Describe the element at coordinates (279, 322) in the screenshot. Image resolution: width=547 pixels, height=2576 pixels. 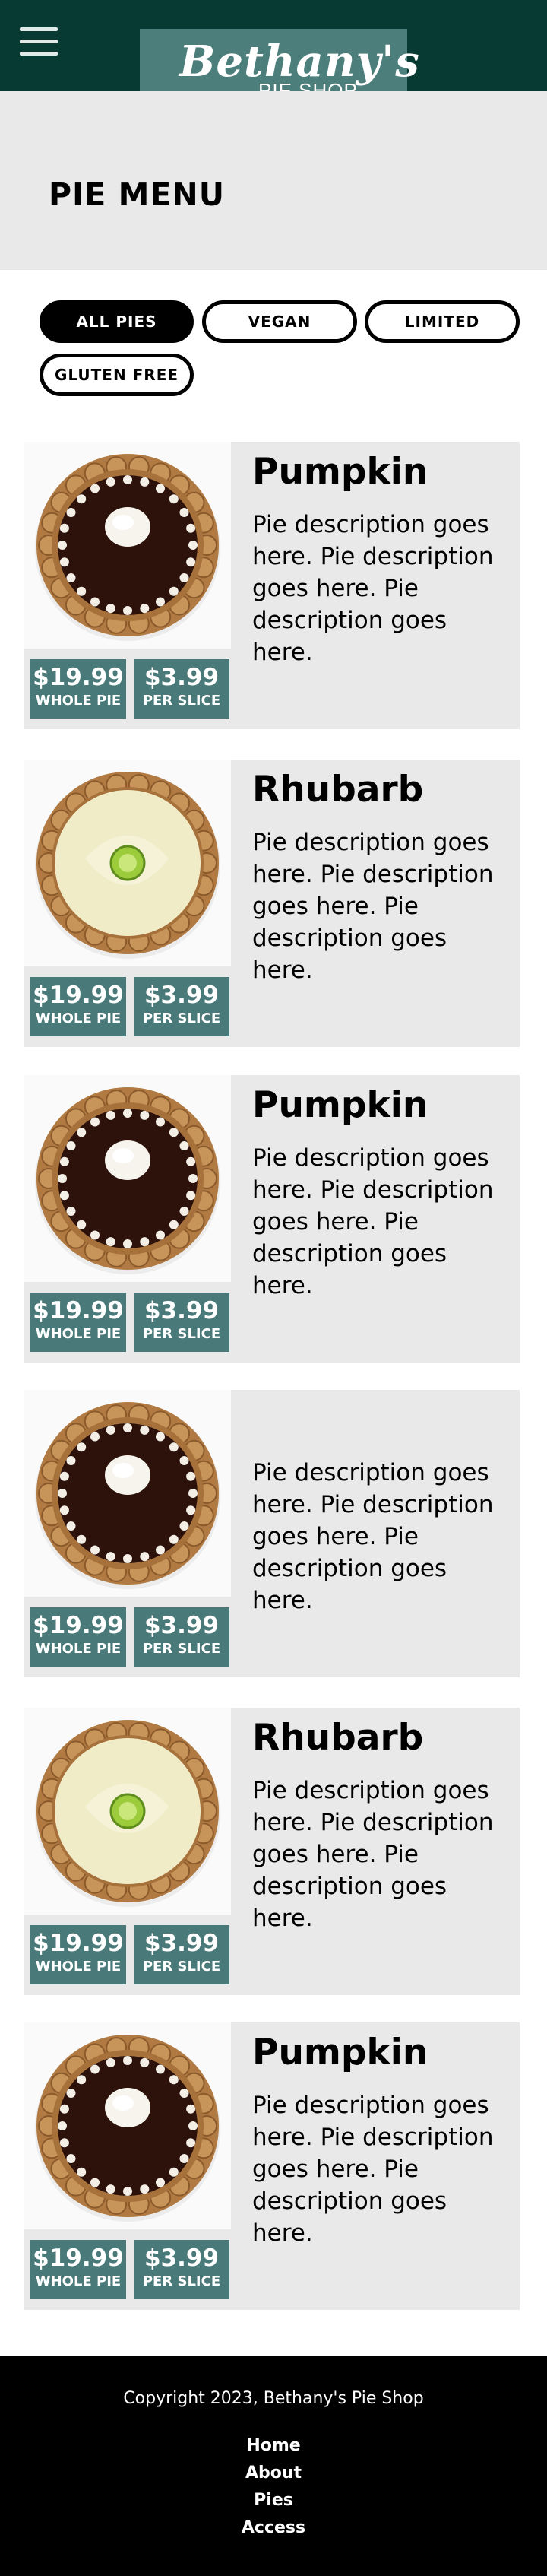
I see `filter-vegan: VEGAN` at that location.